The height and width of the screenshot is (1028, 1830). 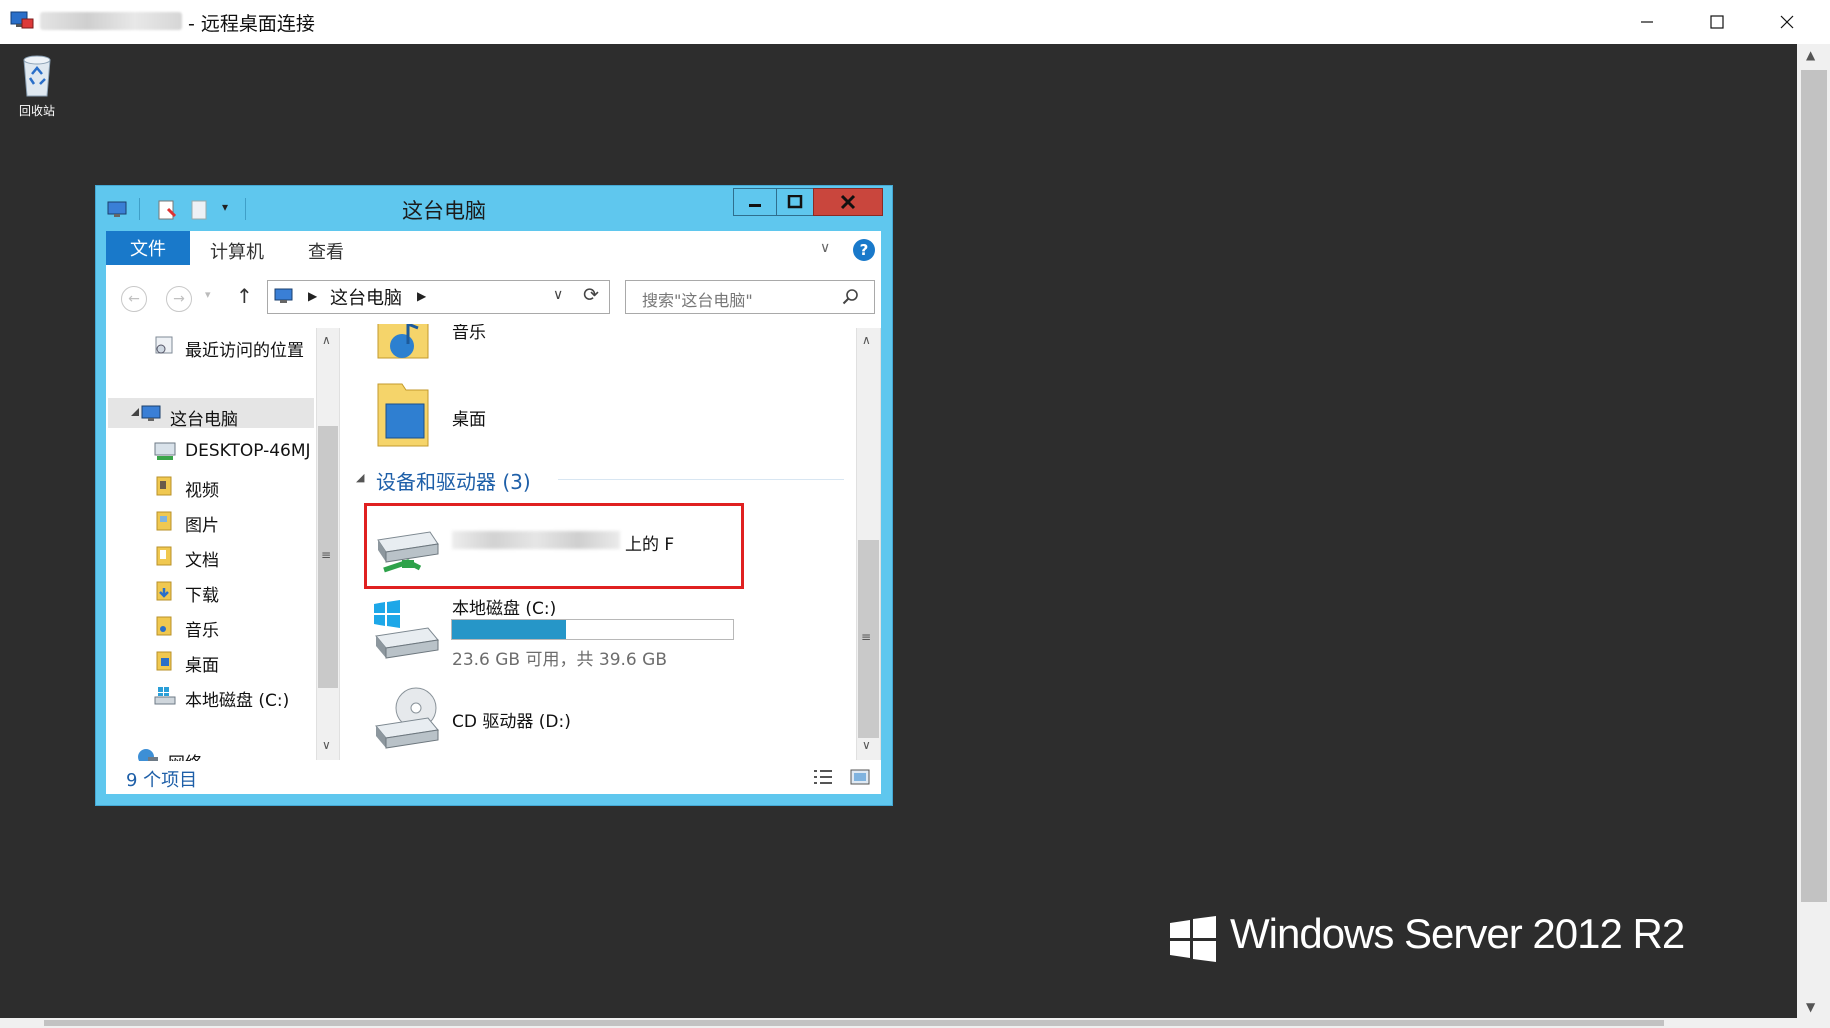 What do you see at coordinates (164, 556) in the screenshot?
I see `documents-folder-icon` at bounding box center [164, 556].